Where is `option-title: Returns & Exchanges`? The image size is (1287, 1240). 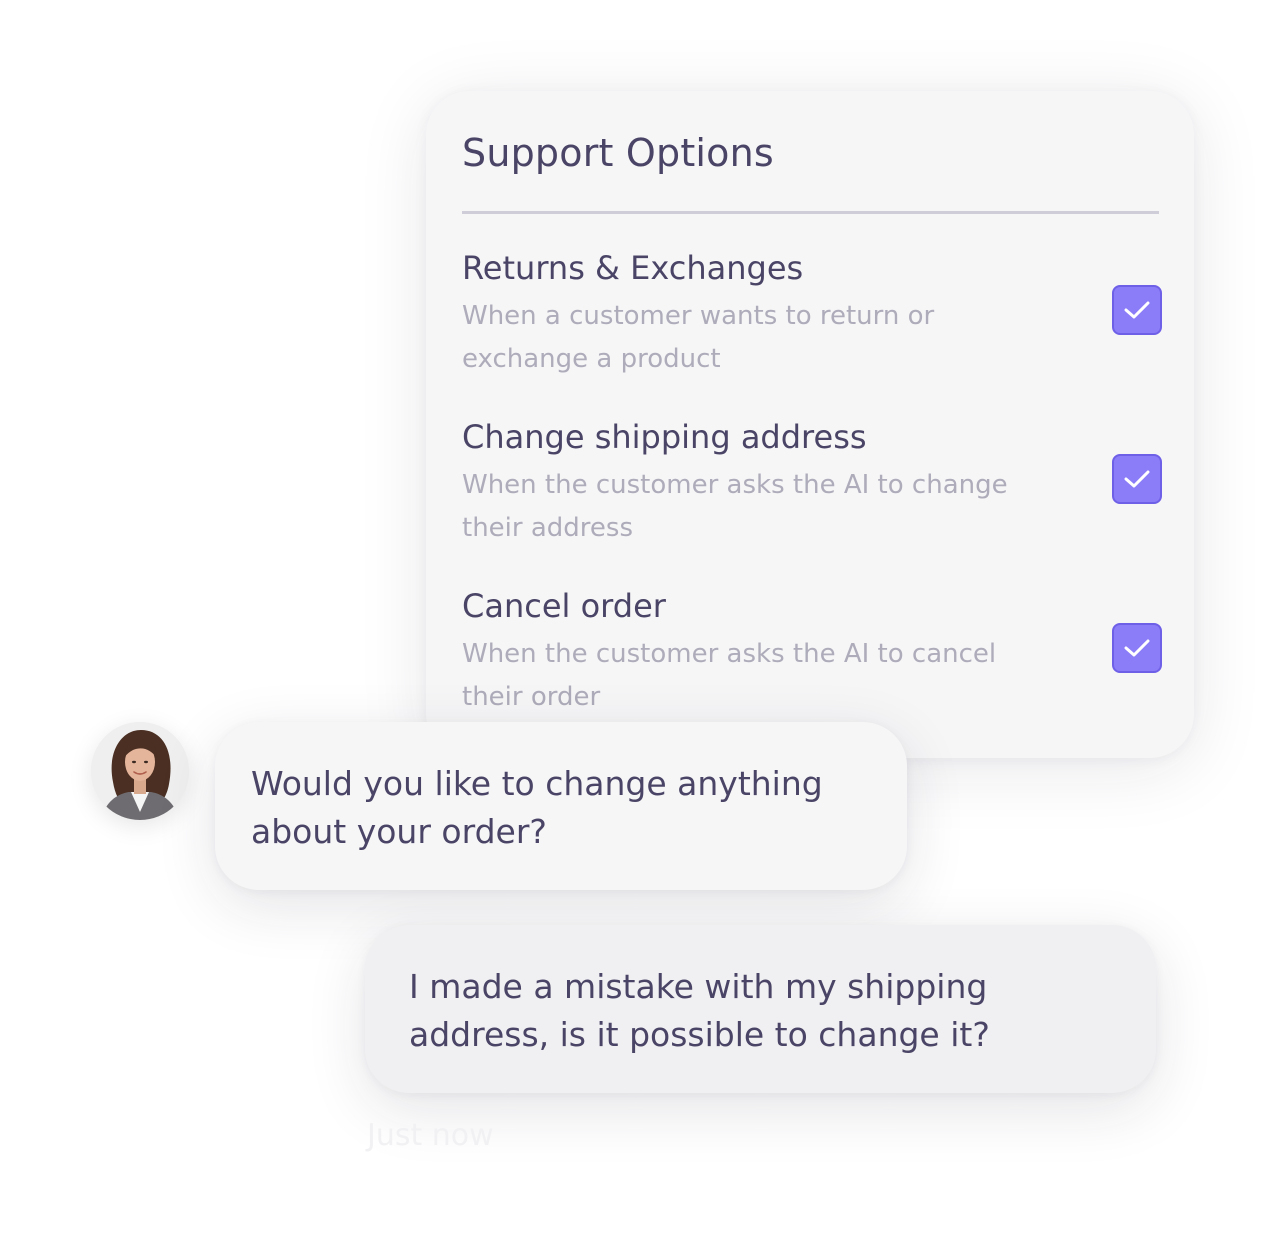
option-title: Returns & Exchanges is located at coordinates (633, 268).